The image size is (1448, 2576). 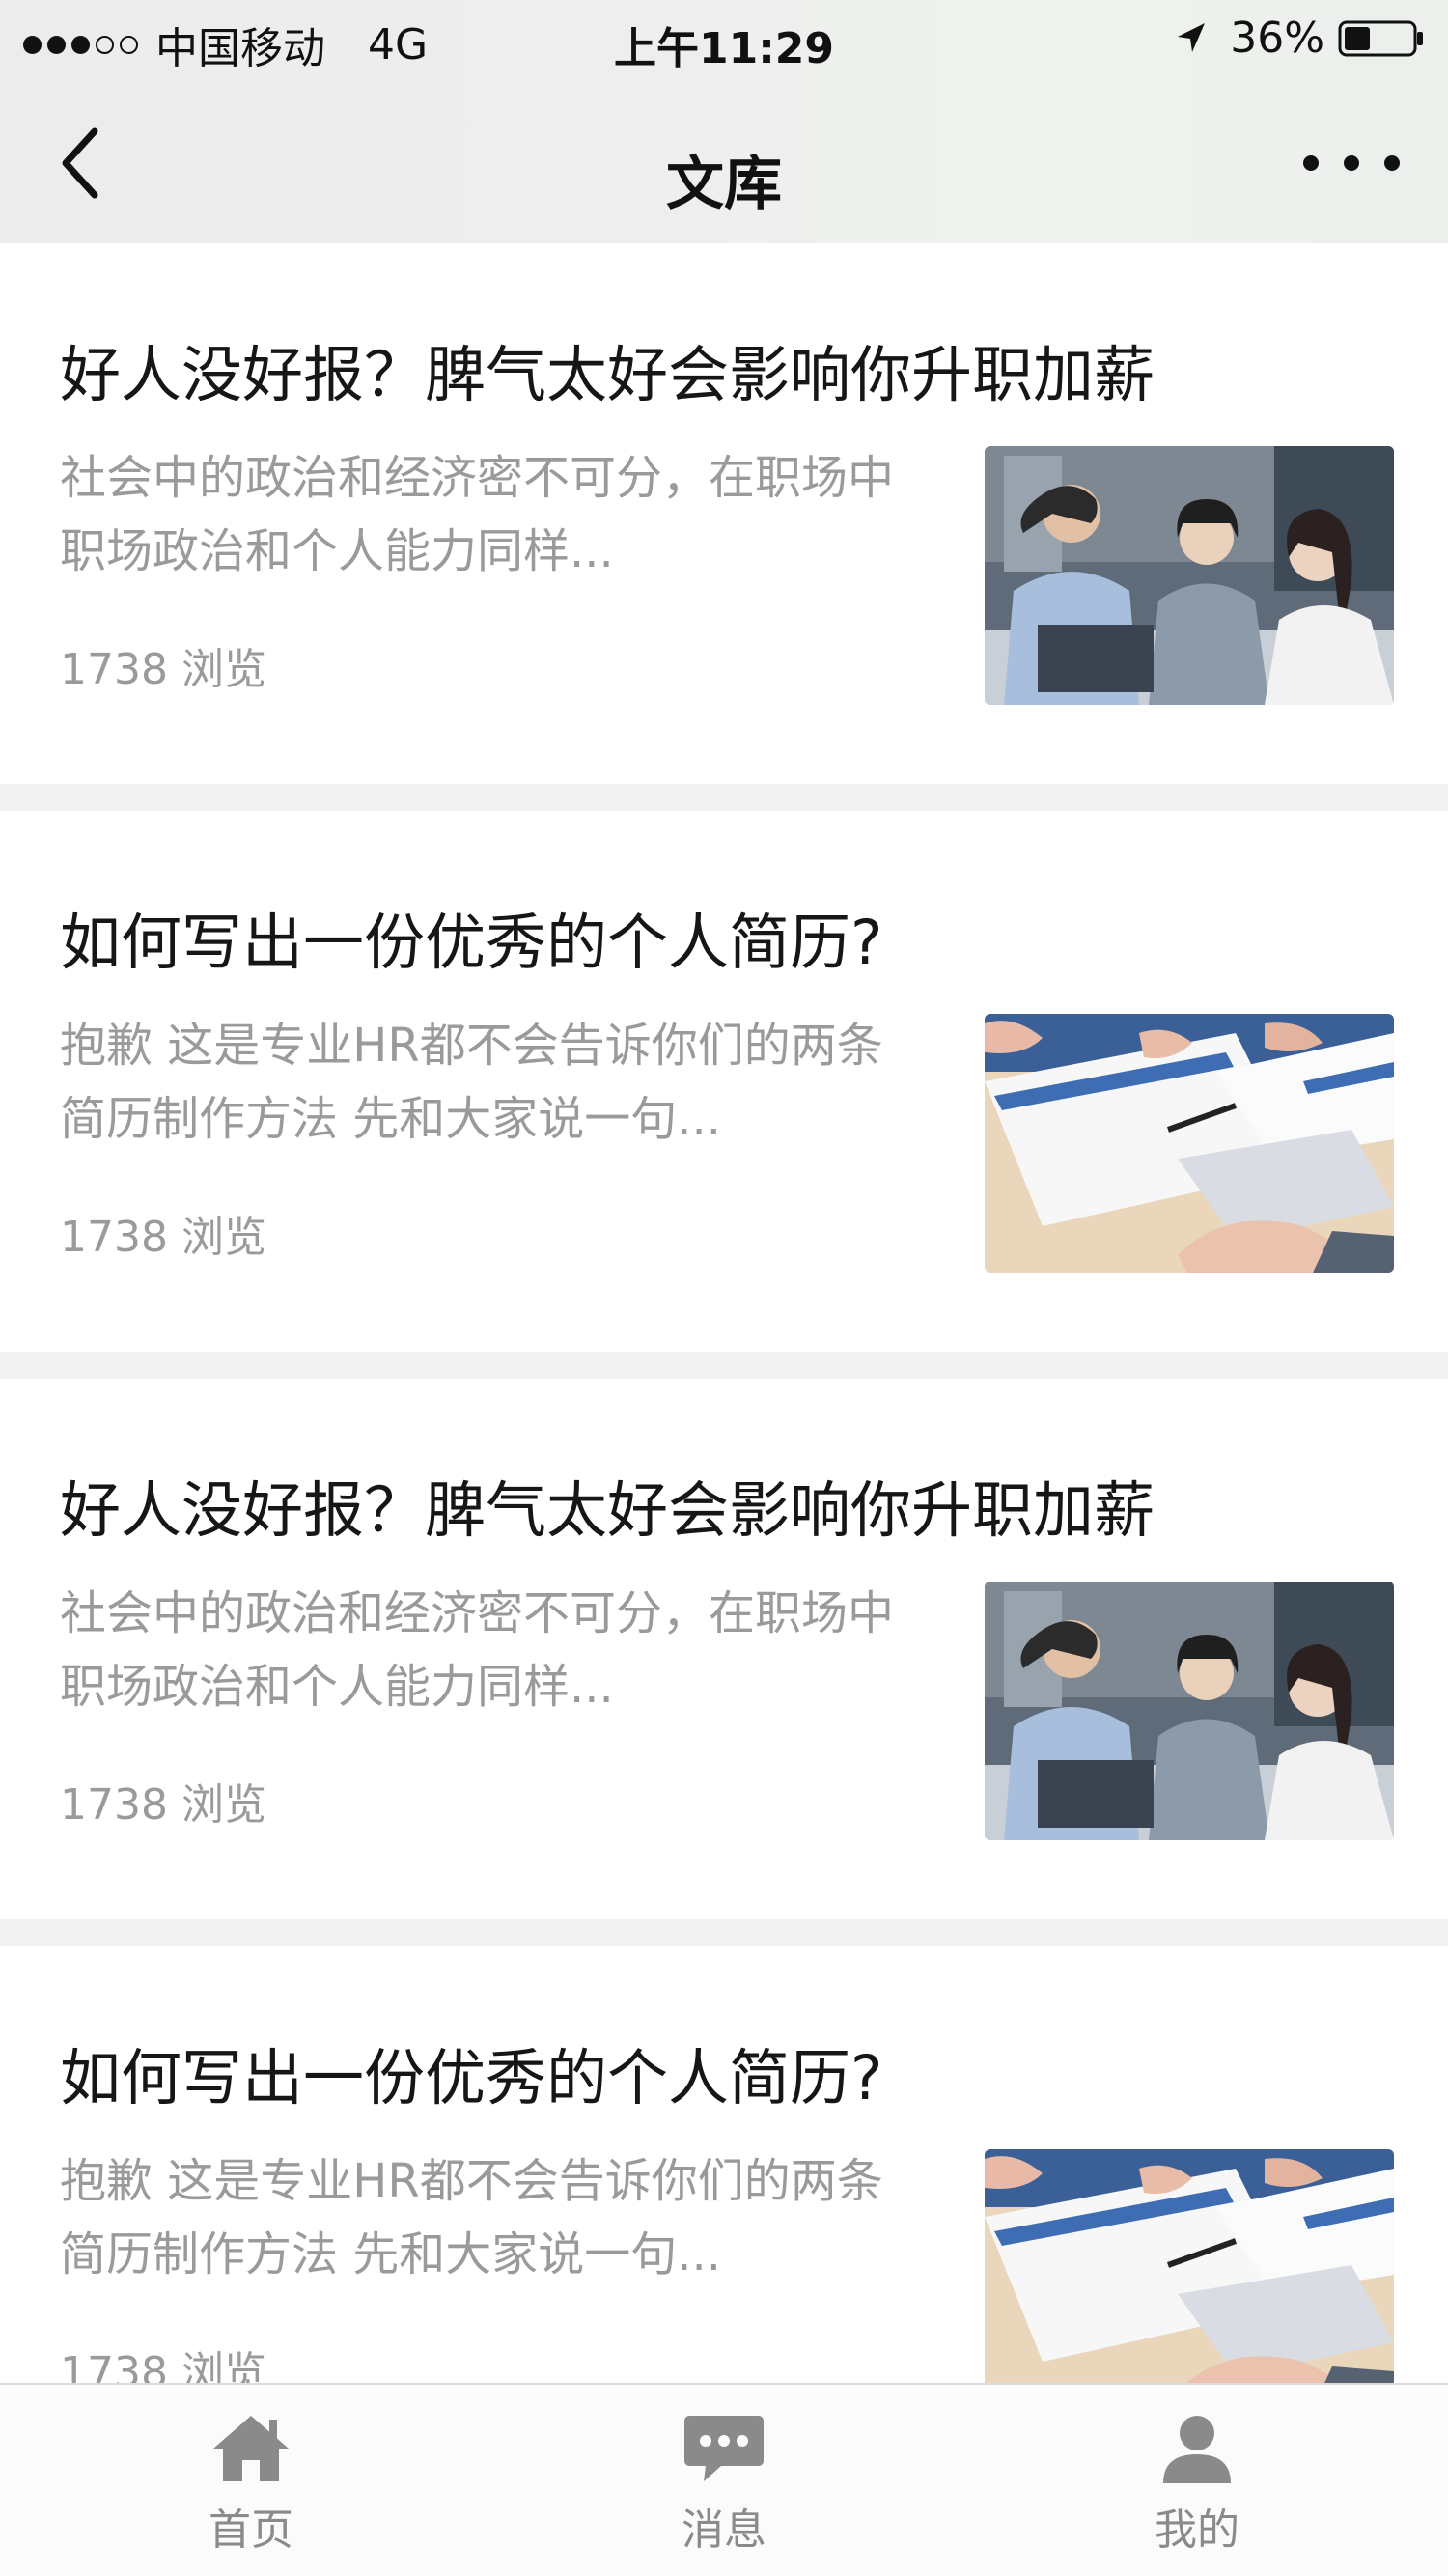 I want to click on tab-messages: 消息, so click(x=724, y=2489).